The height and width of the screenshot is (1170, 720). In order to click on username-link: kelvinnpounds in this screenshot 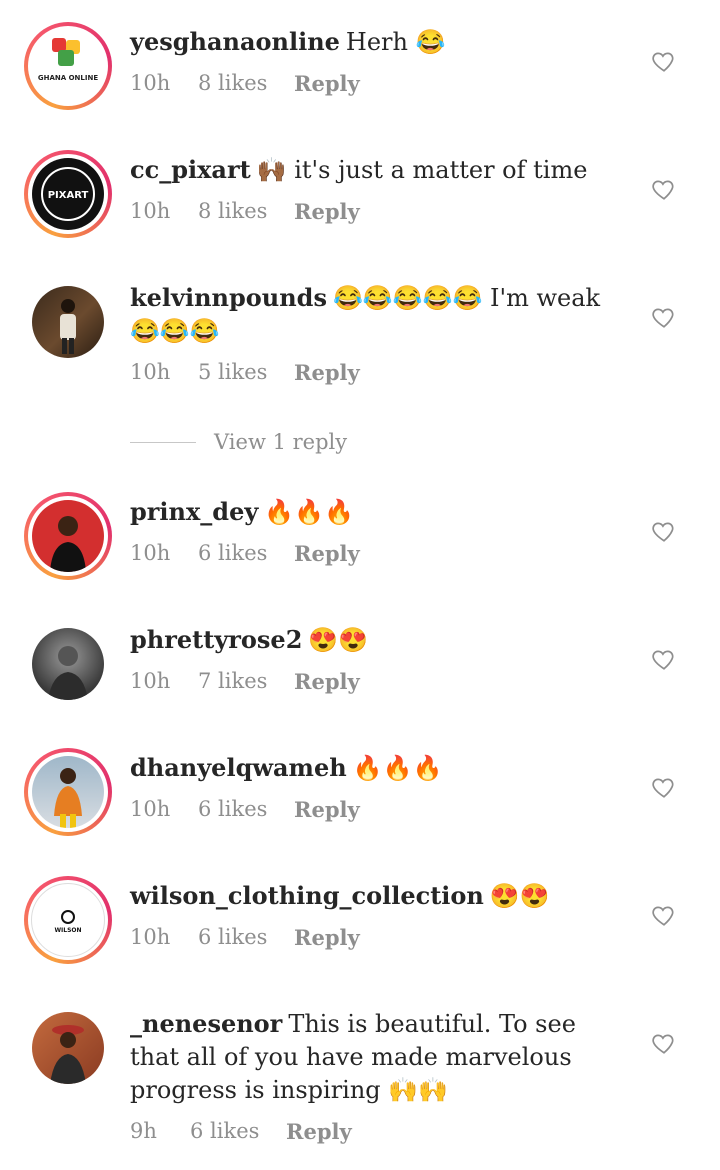, I will do `click(228, 297)`.